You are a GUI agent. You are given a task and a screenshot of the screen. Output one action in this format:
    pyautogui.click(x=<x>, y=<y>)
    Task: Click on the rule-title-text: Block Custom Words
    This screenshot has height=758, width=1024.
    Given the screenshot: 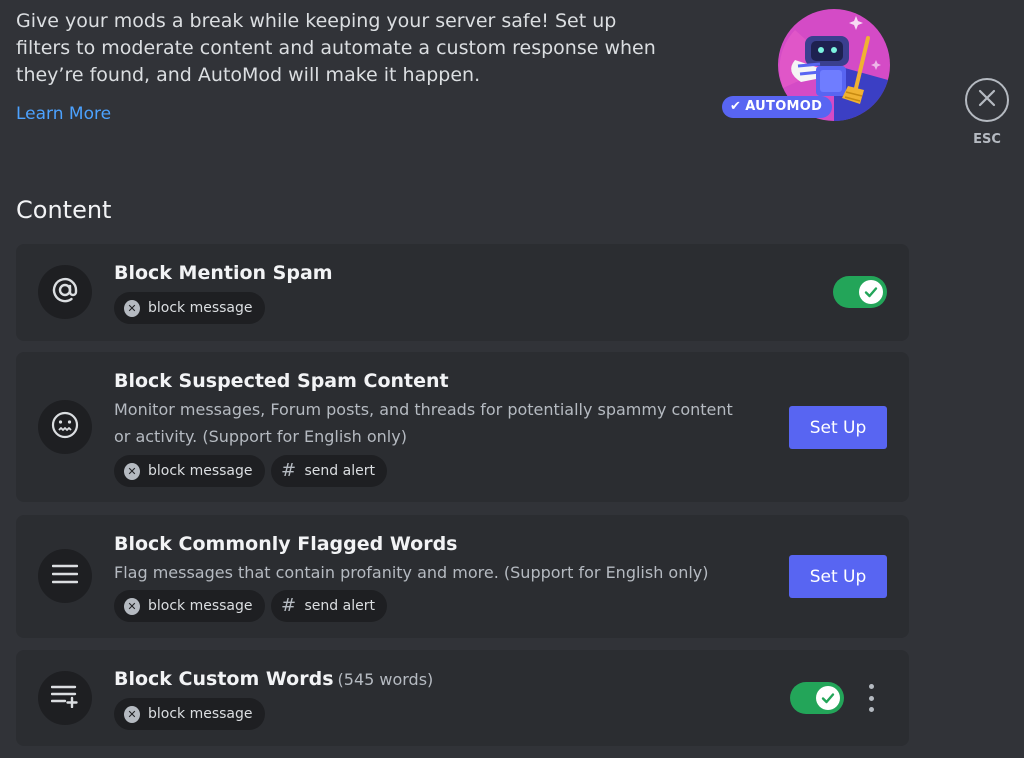 What is the action you would take?
    pyautogui.click(x=224, y=679)
    